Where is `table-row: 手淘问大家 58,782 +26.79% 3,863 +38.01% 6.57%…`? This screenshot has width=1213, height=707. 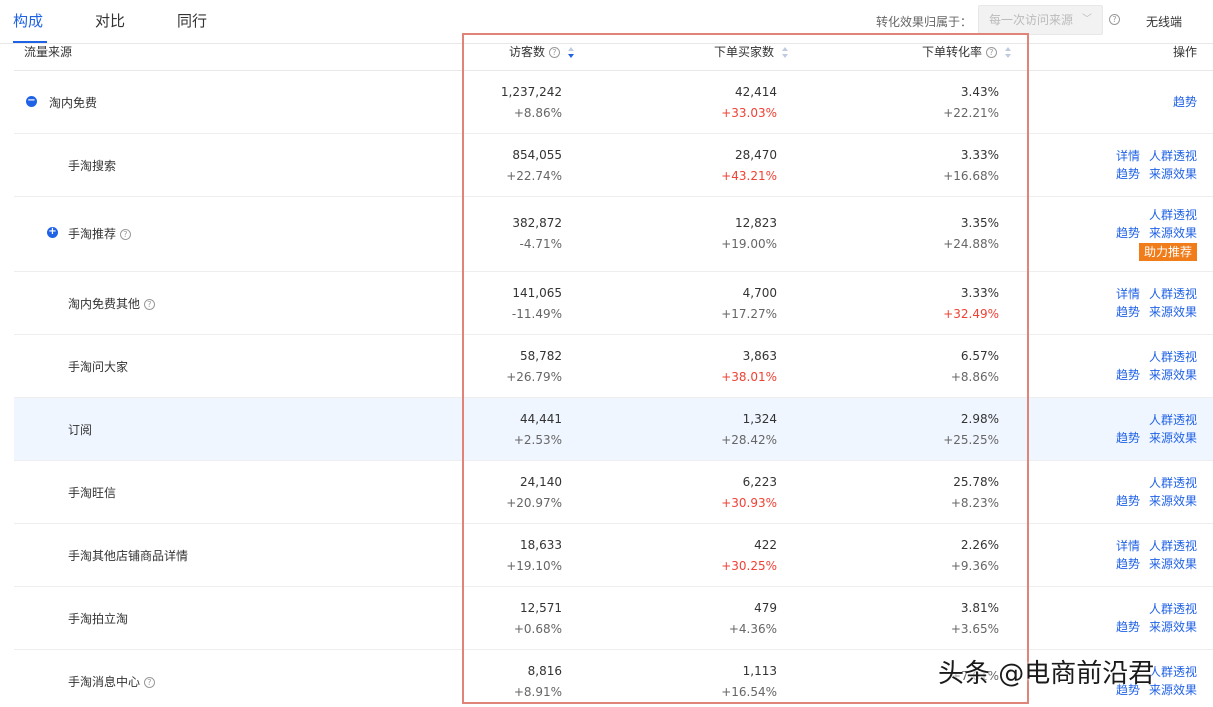 table-row: 手淘问大家 58,782 +26.79% 3,863 +38.01% 6.57%… is located at coordinates (613, 366).